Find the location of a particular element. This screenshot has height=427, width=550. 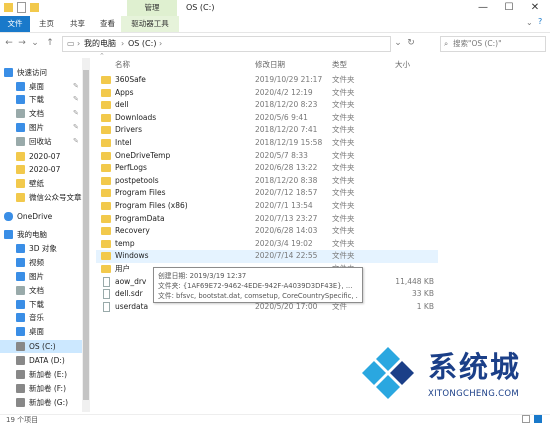

column-type: 类型 is located at coordinates (339, 65).